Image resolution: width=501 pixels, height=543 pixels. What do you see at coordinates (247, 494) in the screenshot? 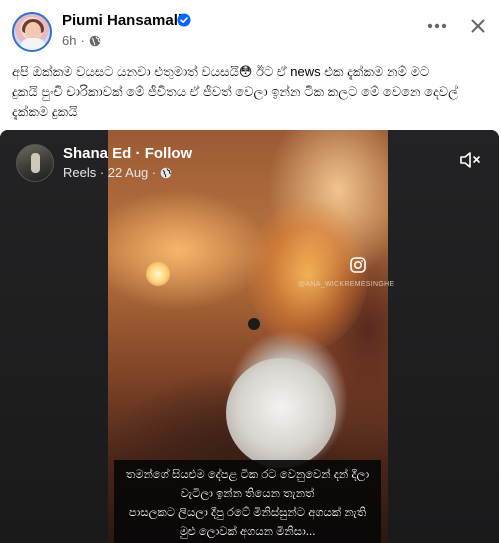
I see `caption-line: වැටිලා ඉන්න තියෙන තැනත්` at bounding box center [247, 494].